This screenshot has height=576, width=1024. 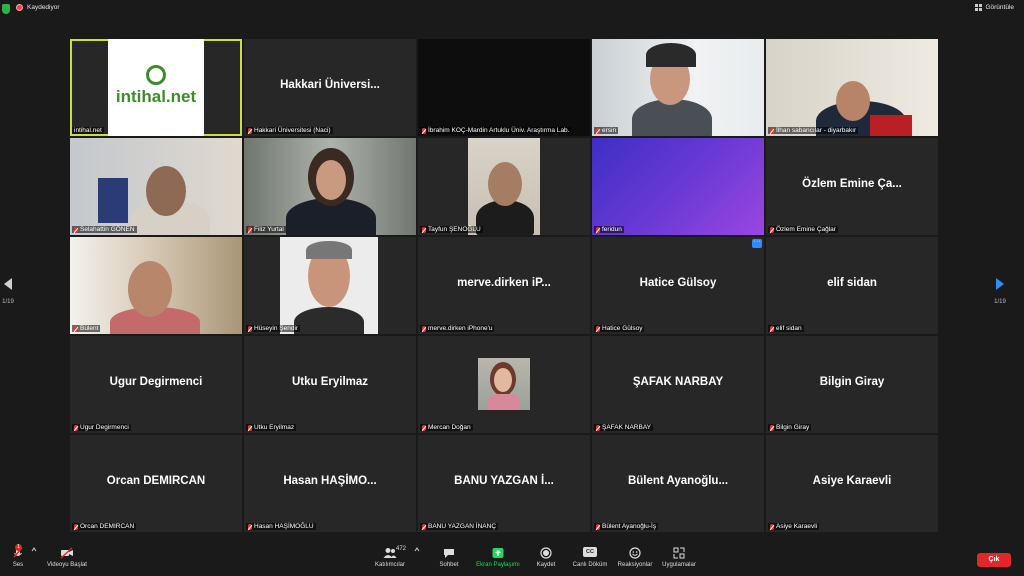 I want to click on participants-button: 472 Katılımcılar, so click(x=390, y=557).